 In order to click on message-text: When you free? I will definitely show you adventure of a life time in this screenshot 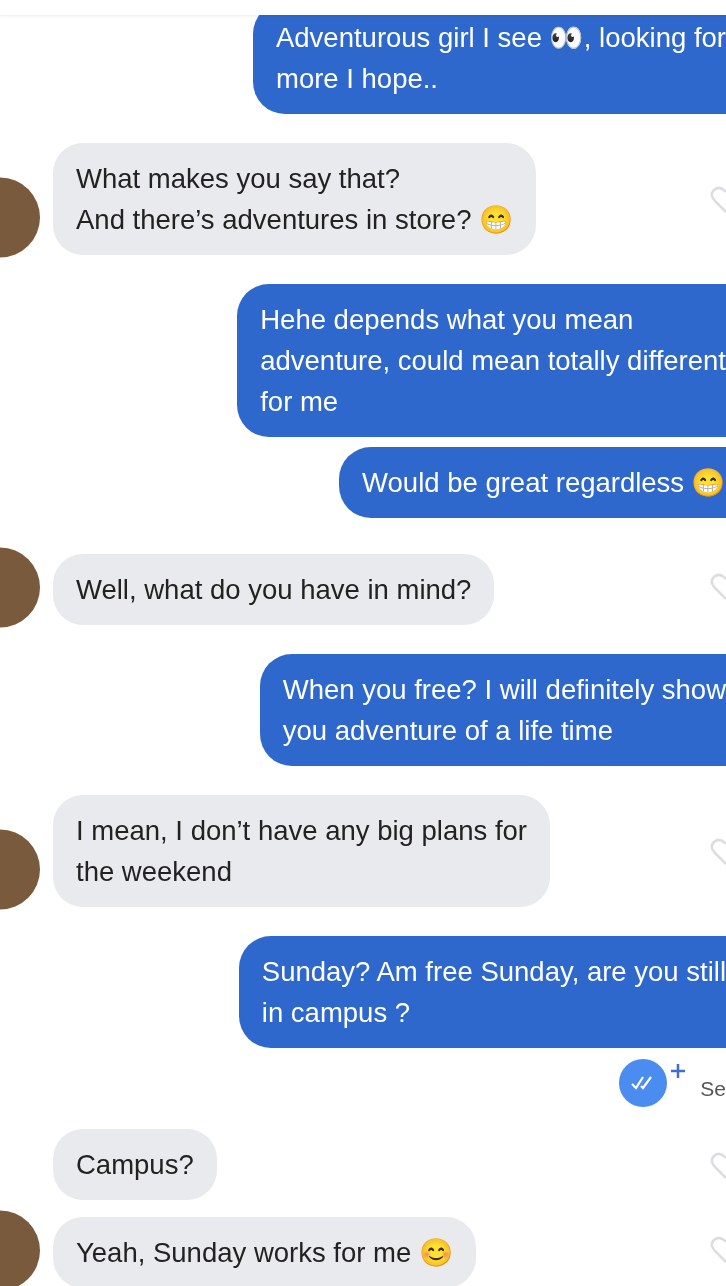, I will do `click(504, 710)`.